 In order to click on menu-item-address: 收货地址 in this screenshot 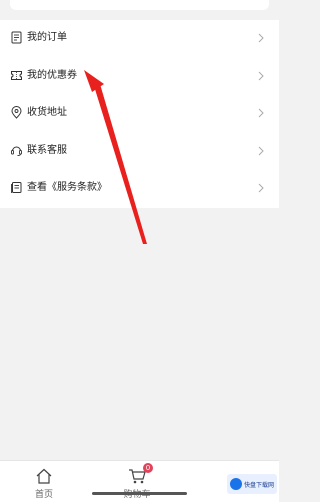, I will do `click(139, 114)`.